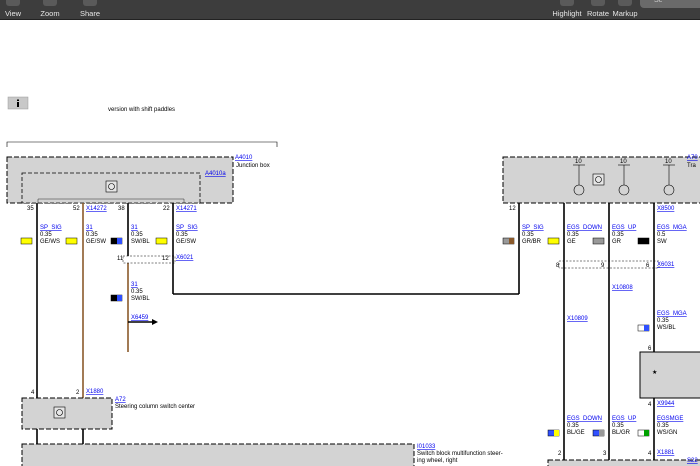 This screenshot has height=466, width=700. I want to click on markup-pen-icon, so click(625, 3).